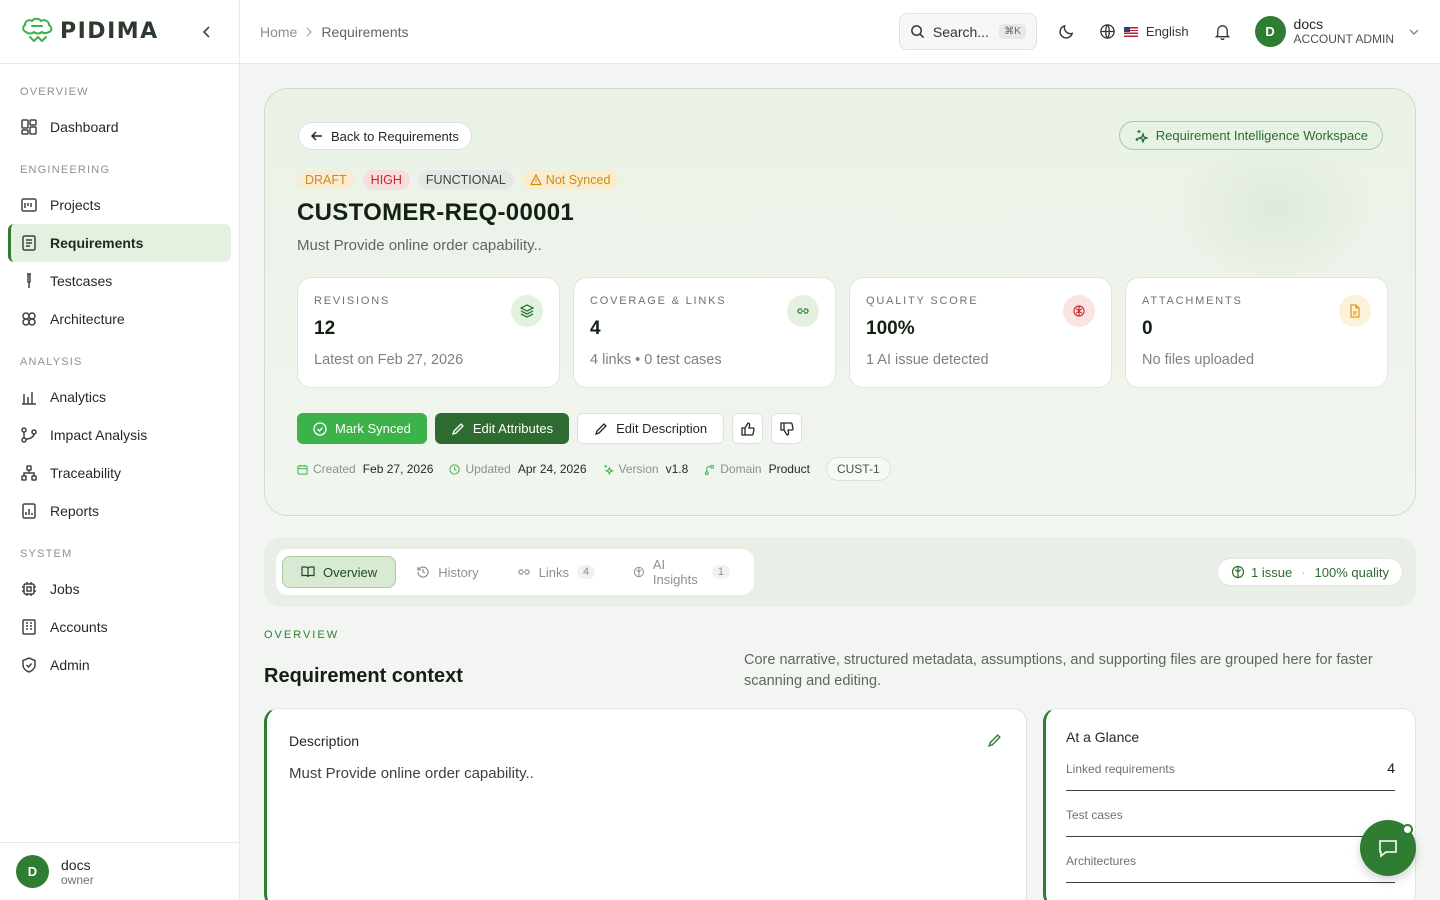  I want to click on intelligence-workspace-button: Requirement Intelligence Workspace, so click(1250, 135).